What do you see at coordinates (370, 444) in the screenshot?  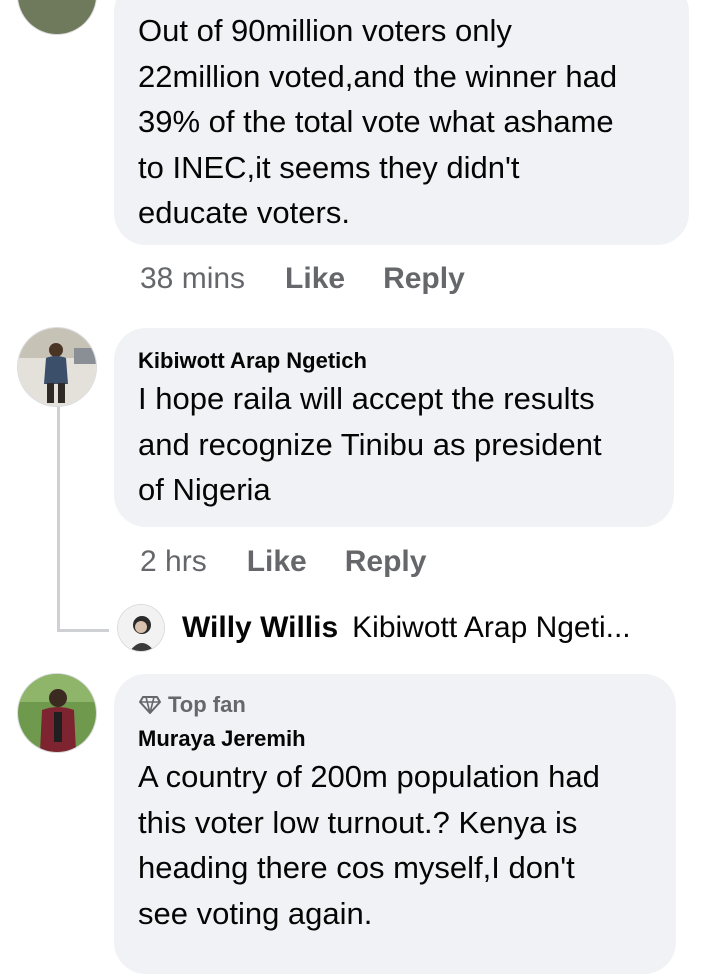 I see `comment-line: and recognize Tinibu as president` at bounding box center [370, 444].